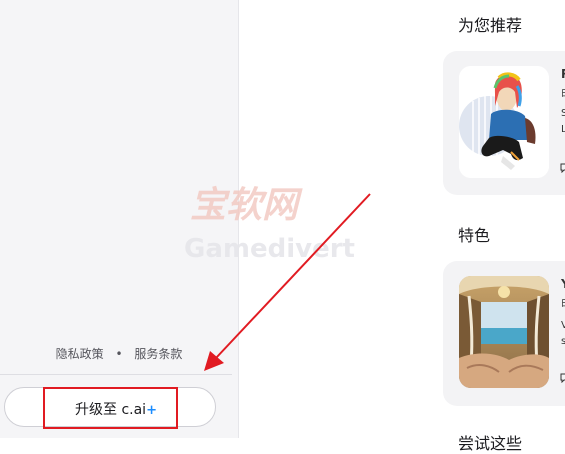 The width and height of the screenshot is (565, 454). What do you see at coordinates (287, 282) in the screenshot?
I see `annotation-arrow` at bounding box center [287, 282].